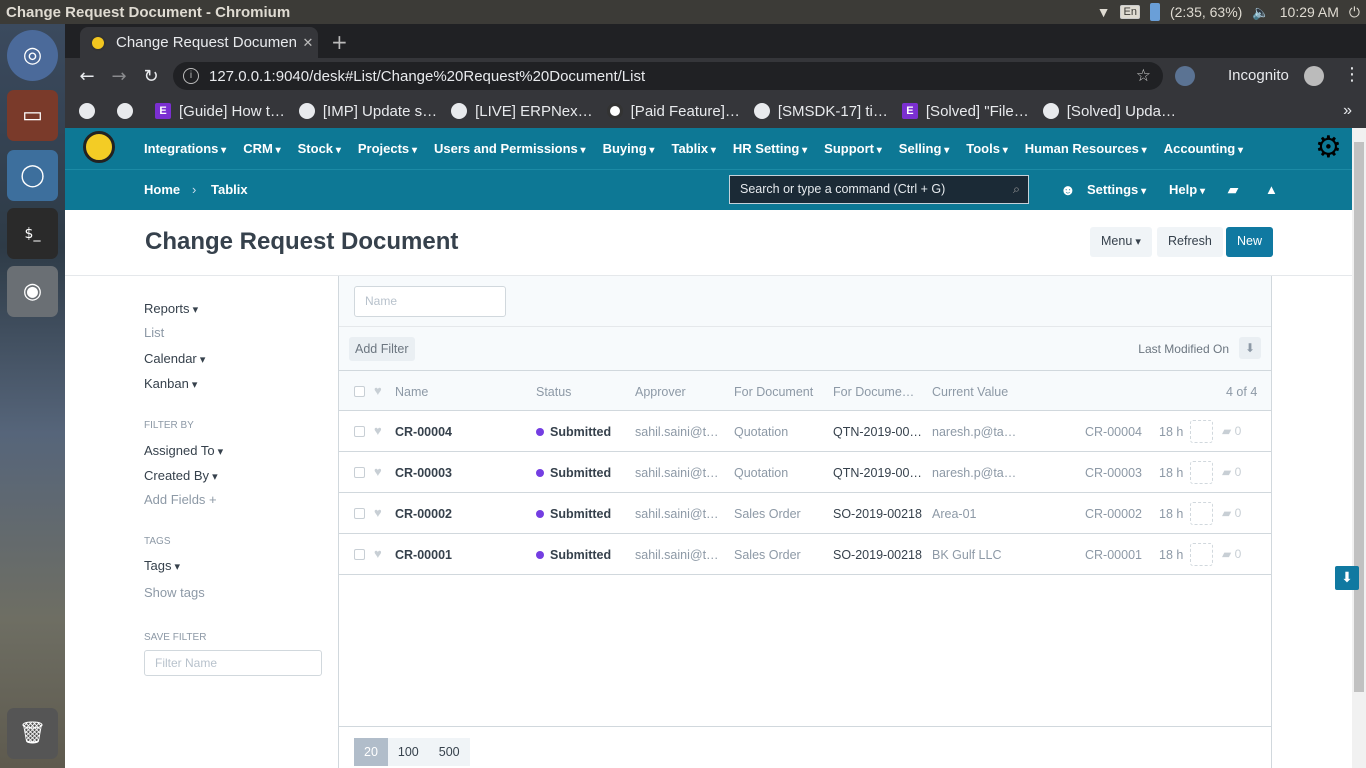  Describe the element at coordinates (32, 115) in the screenshot. I see `files-icon: ▭` at that location.